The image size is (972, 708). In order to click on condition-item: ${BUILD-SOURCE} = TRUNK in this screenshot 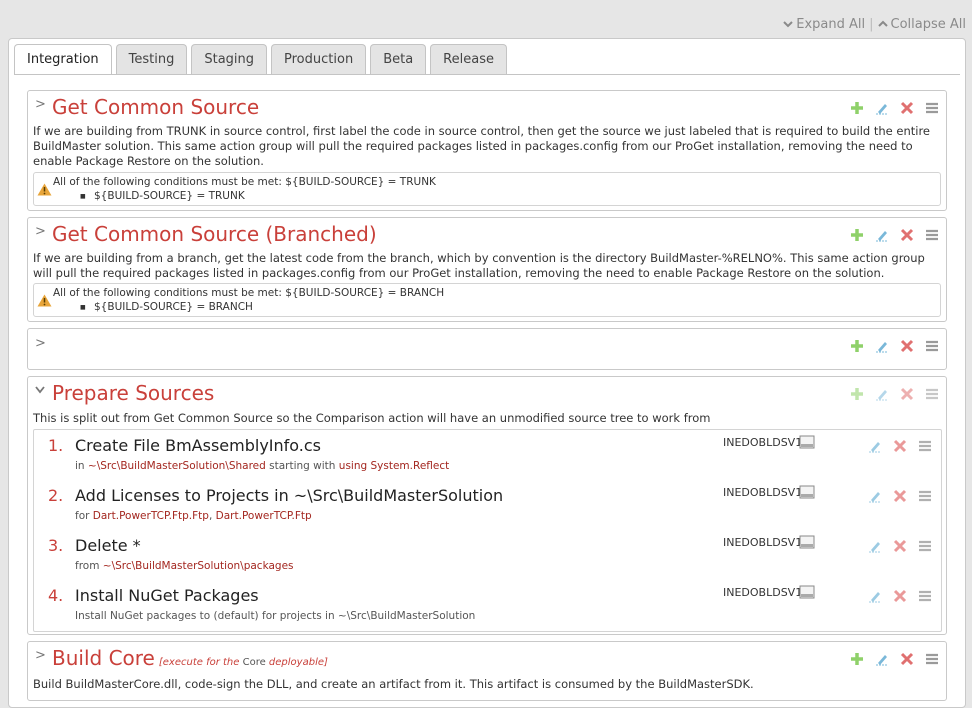, I will do `click(162, 196)`.